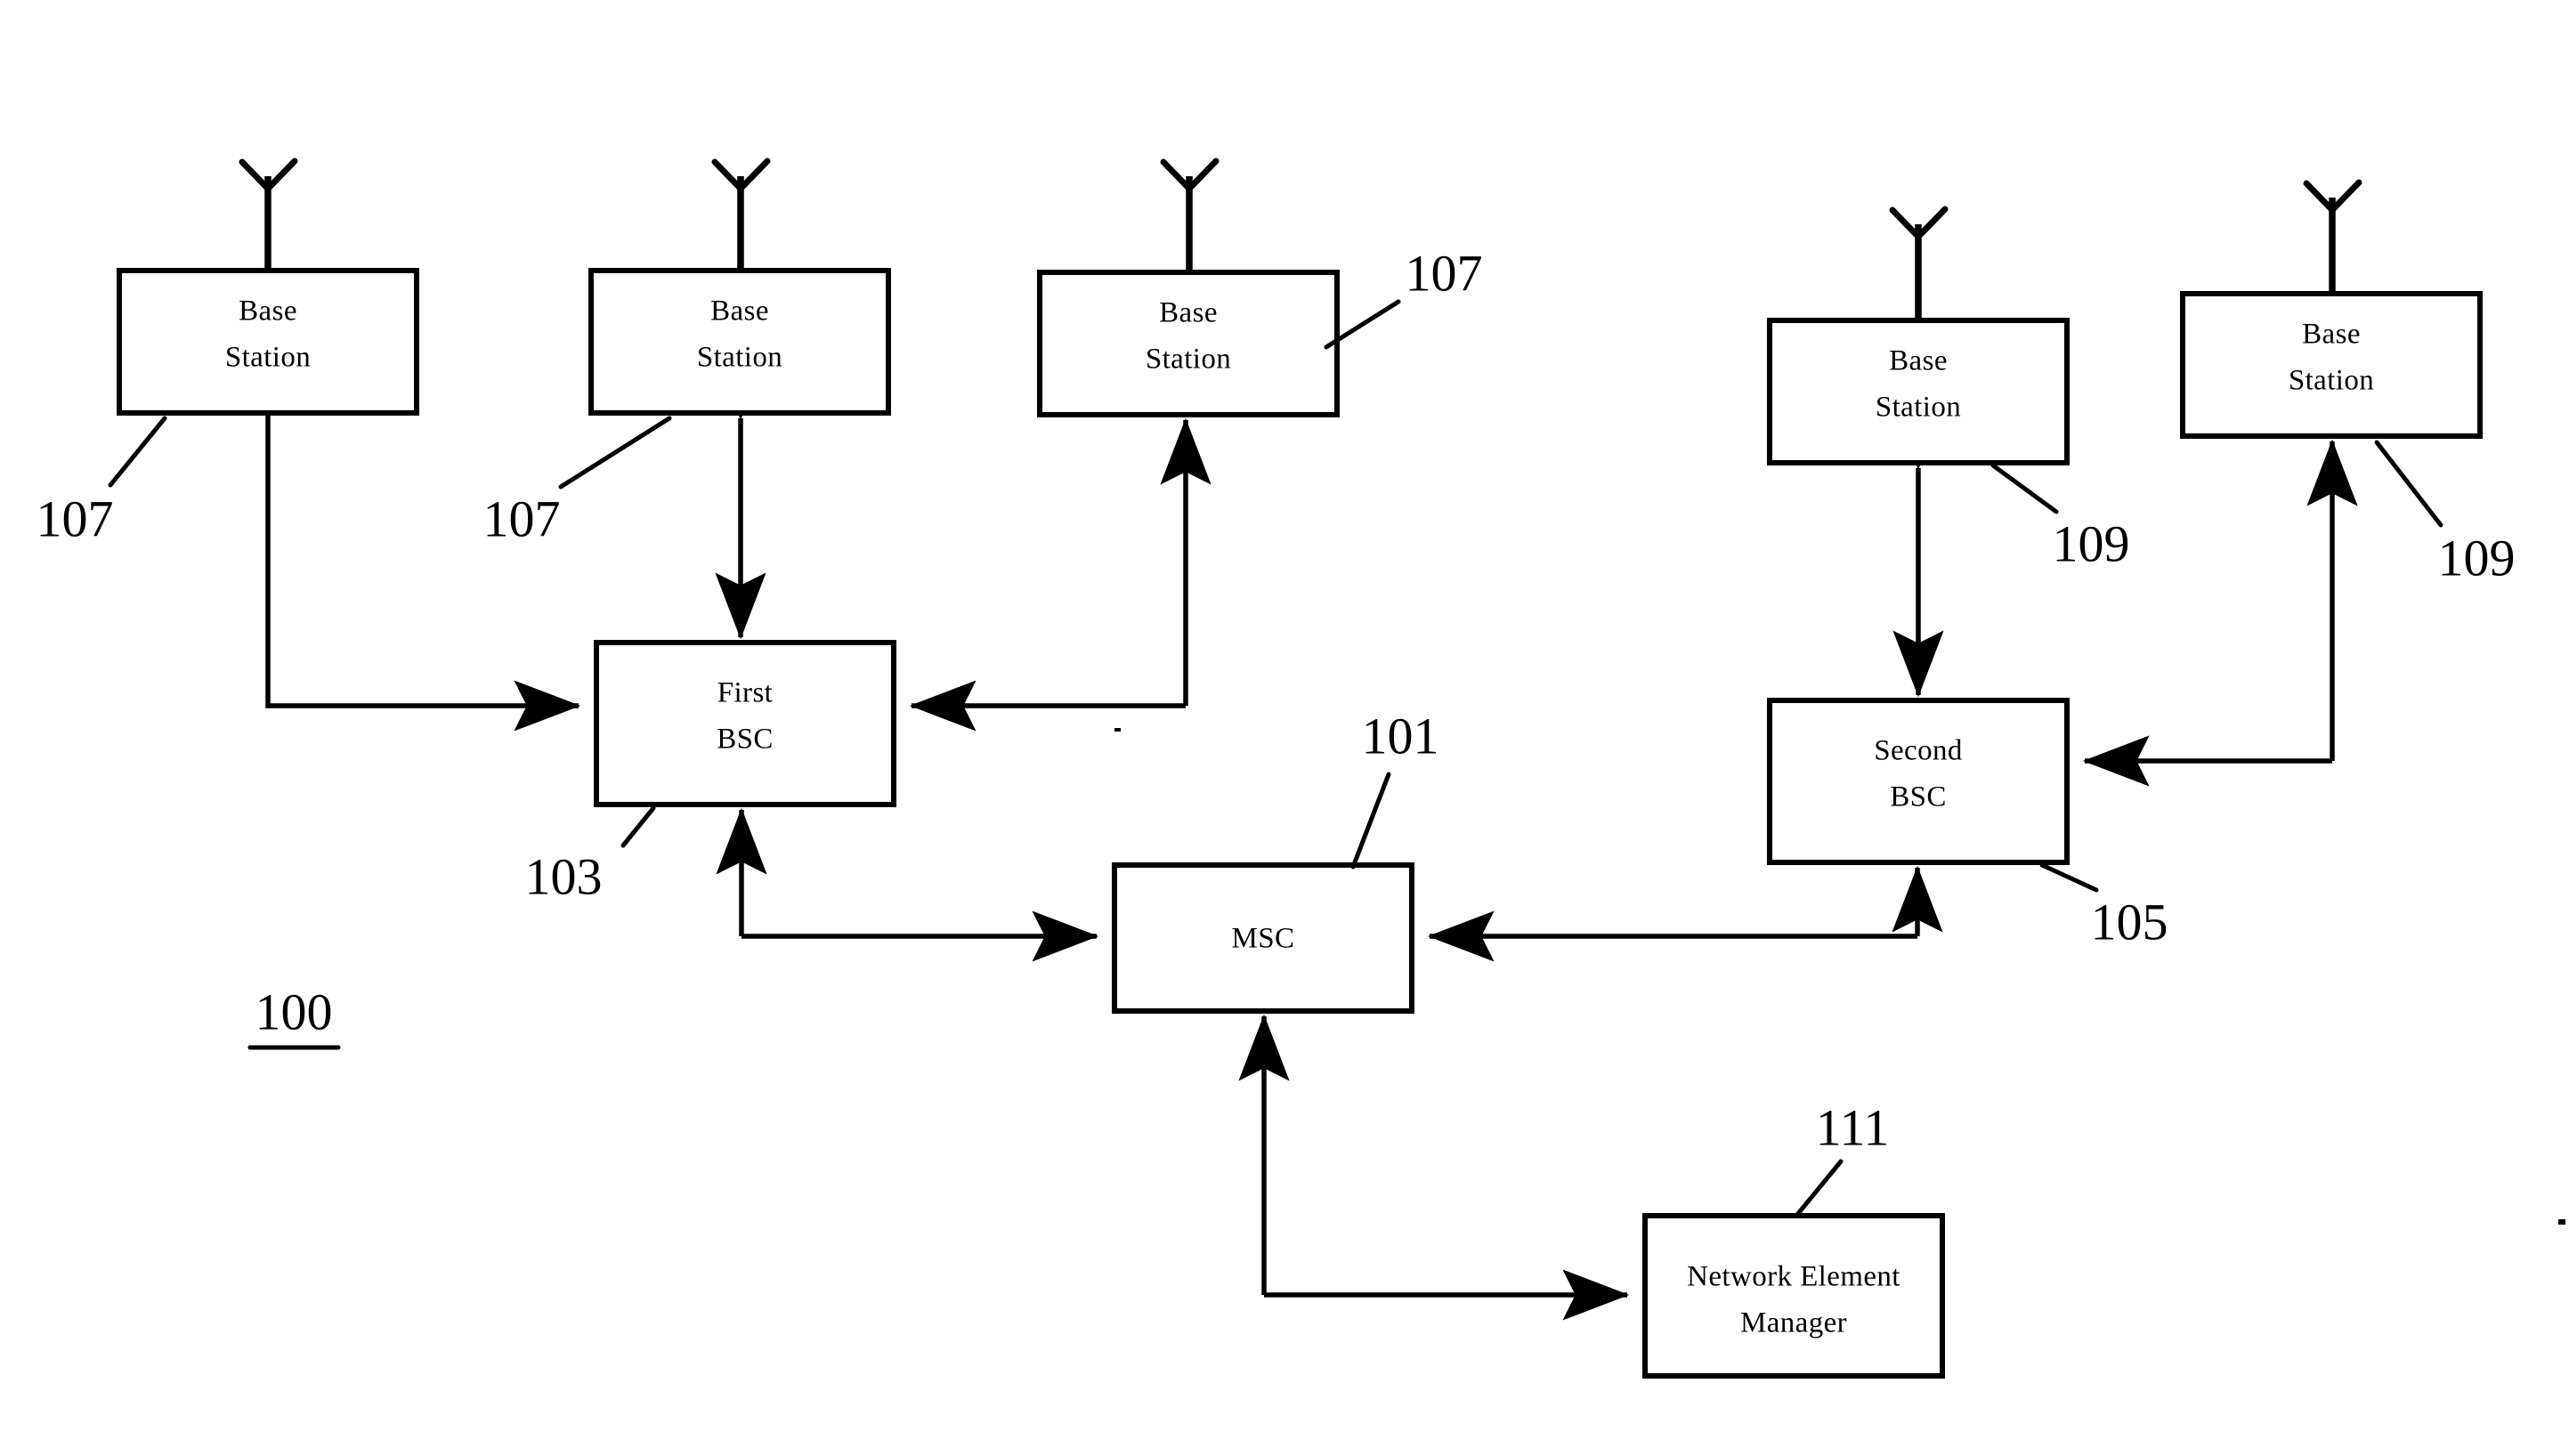 The image size is (2569, 1456). What do you see at coordinates (564, 876) in the screenshot?
I see `ref-label-103: 103` at bounding box center [564, 876].